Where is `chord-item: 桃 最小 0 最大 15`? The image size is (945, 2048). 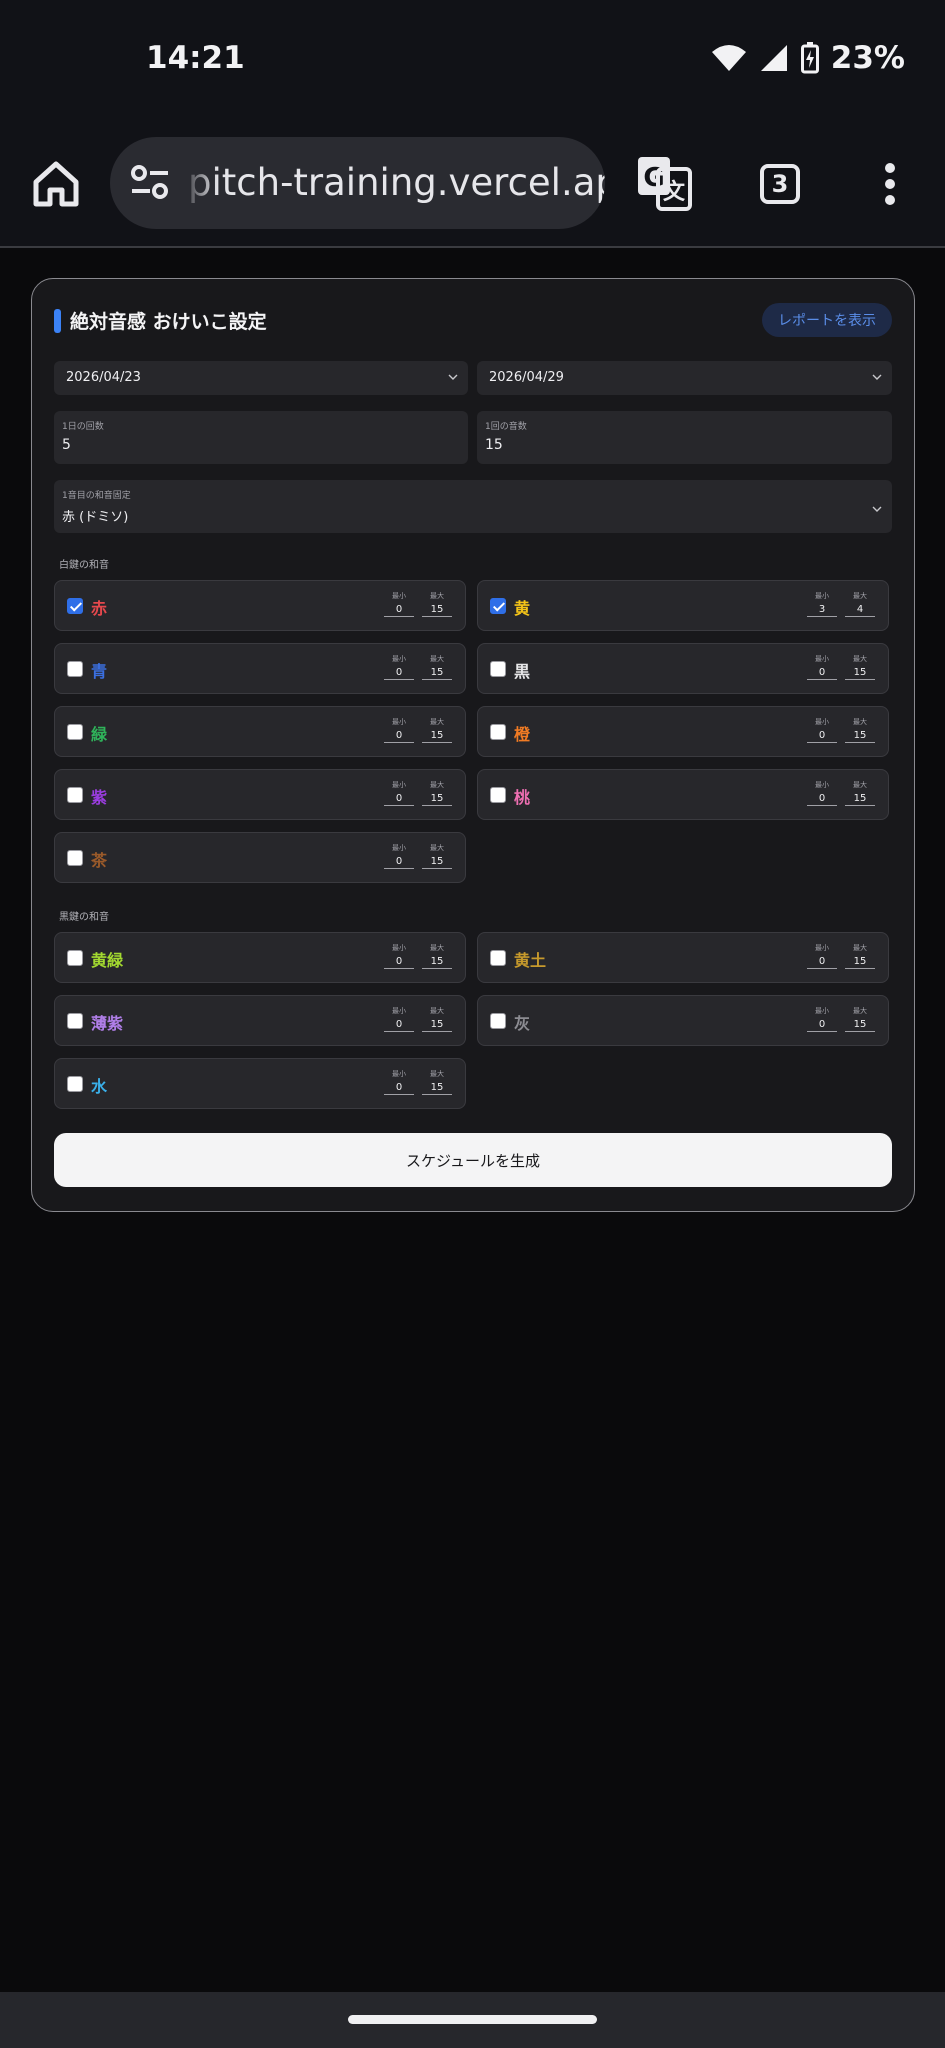 chord-item: 桃 最小 0 最大 15 is located at coordinates (683, 794).